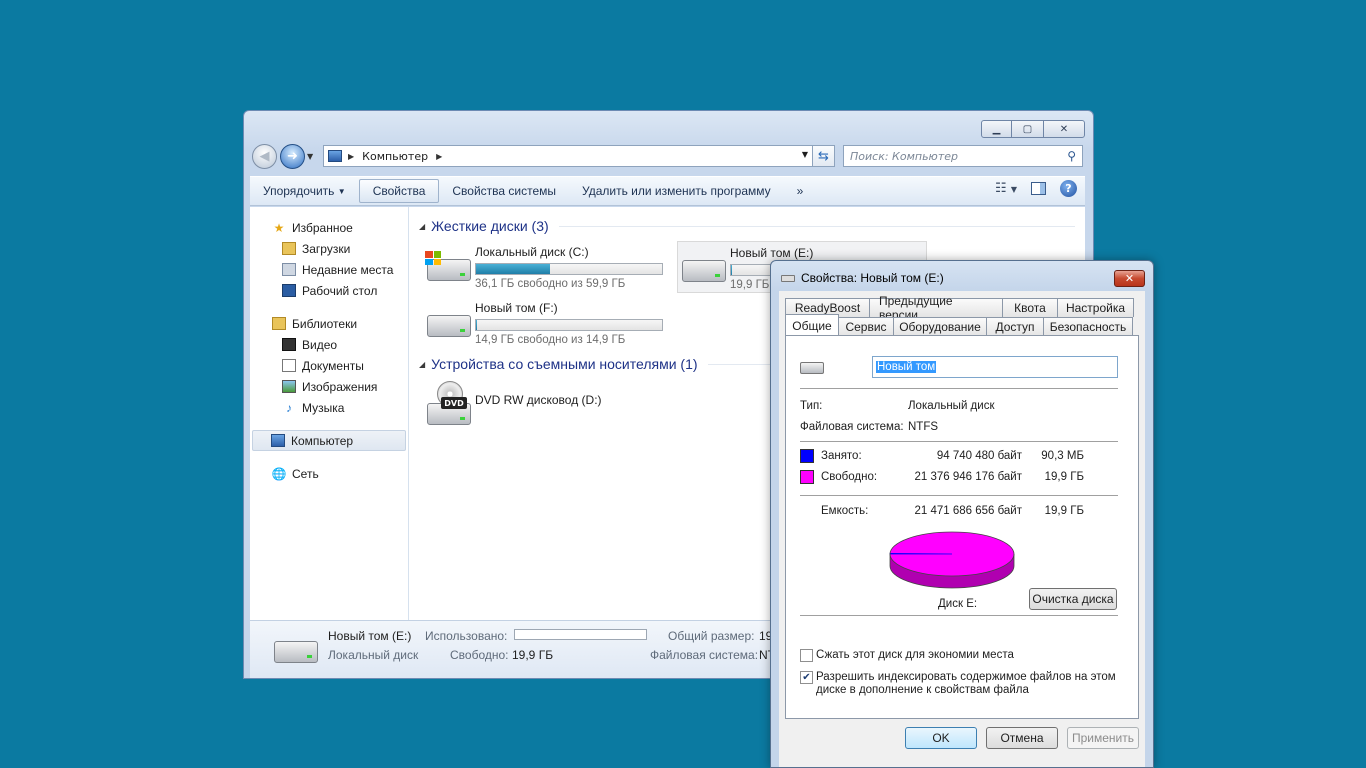 The width and height of the screenshot is (1366, 768). I want to click on capacity-label: Емкость:, so click(845, 511).